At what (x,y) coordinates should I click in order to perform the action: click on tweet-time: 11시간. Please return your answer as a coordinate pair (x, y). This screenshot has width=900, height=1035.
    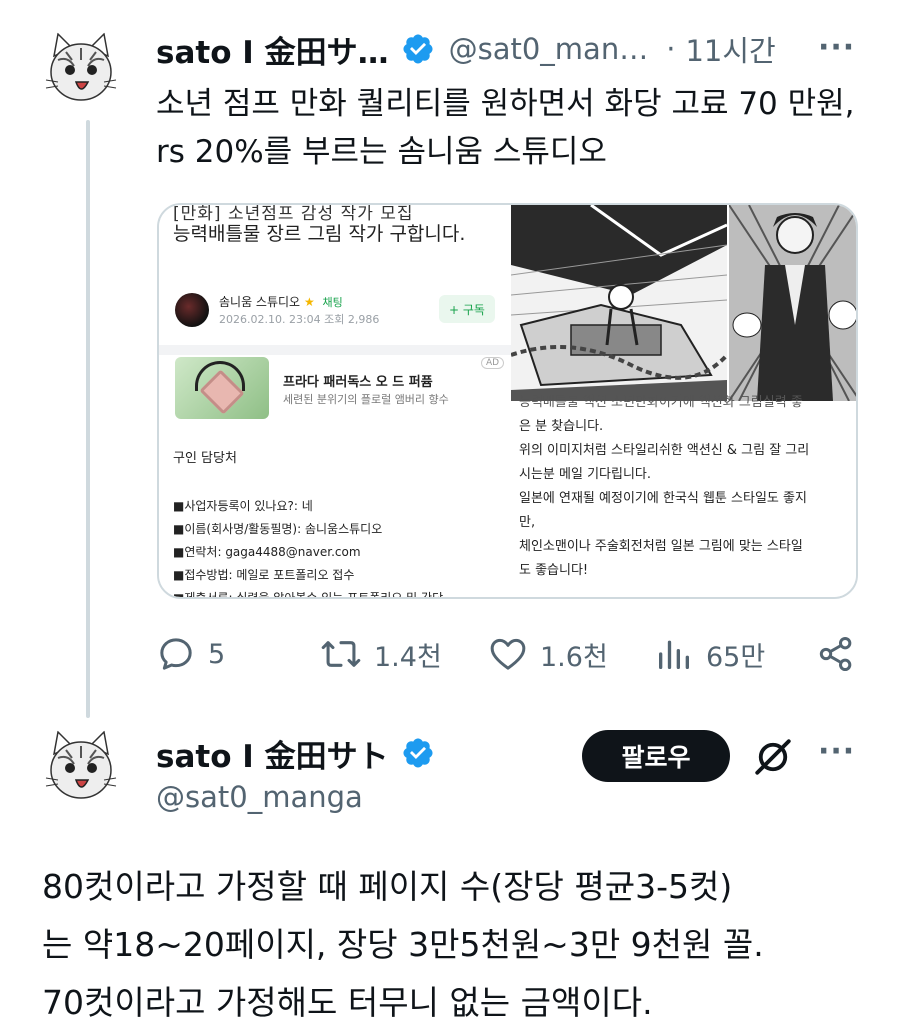
    Looking at the image, I should click on (730, 49).